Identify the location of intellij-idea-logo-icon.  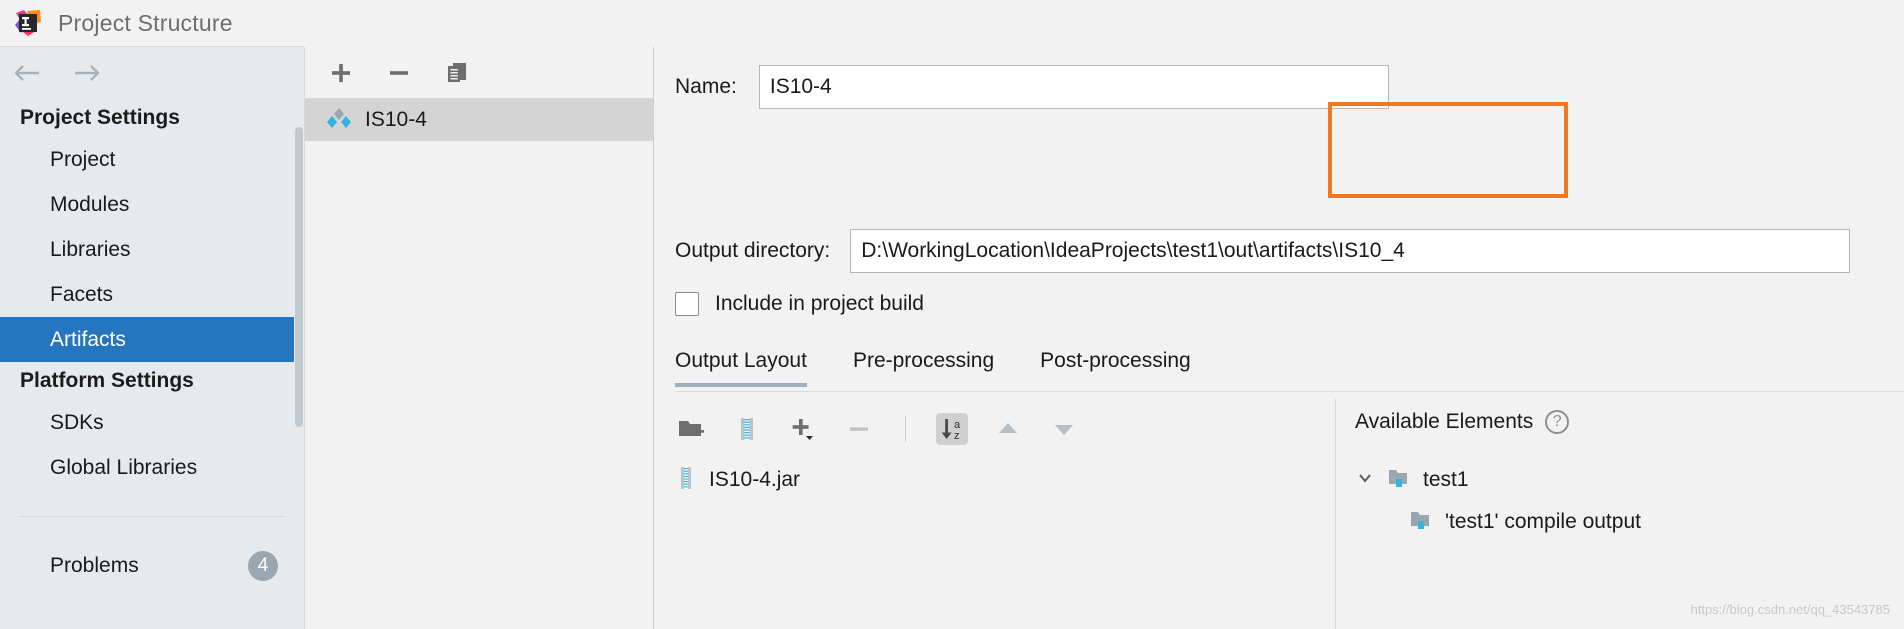
(28, 23).